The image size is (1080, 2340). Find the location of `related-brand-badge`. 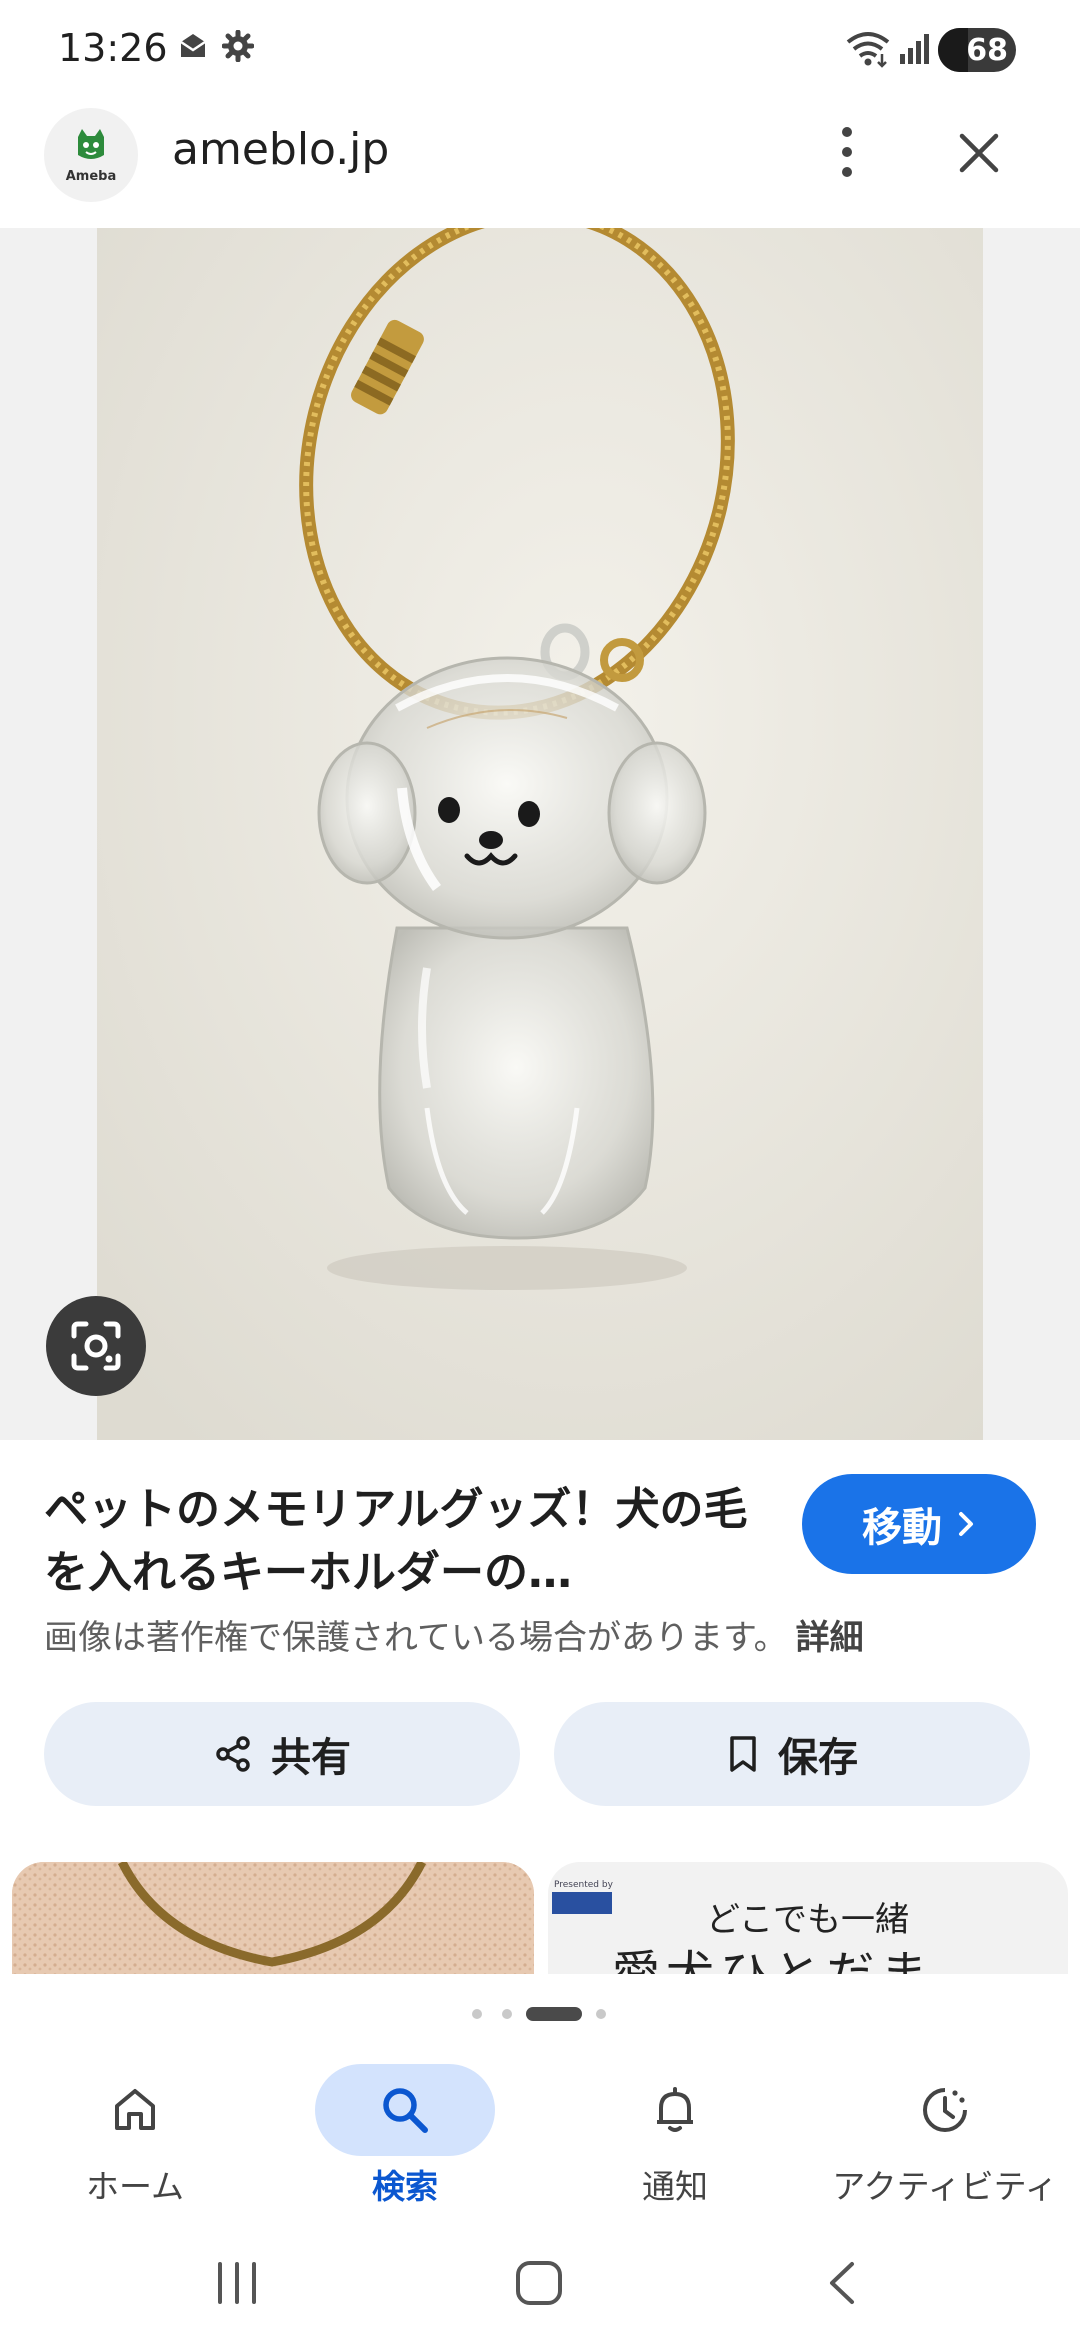

related-brand-badge is located at coordinates (582, 1903).